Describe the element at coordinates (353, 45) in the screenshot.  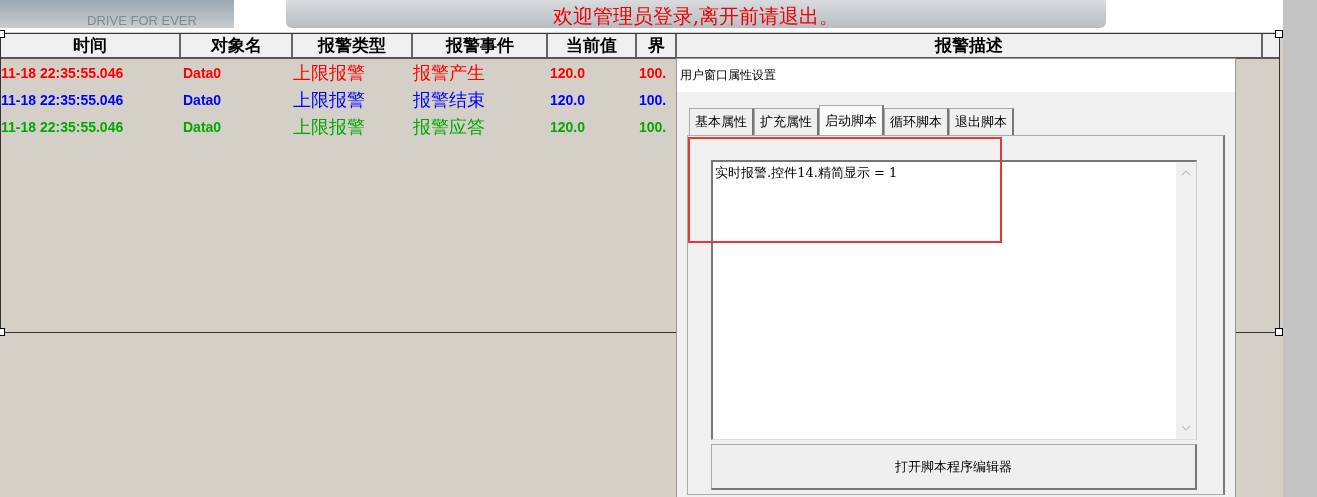
I see `column-header: 报警类型` at that location.